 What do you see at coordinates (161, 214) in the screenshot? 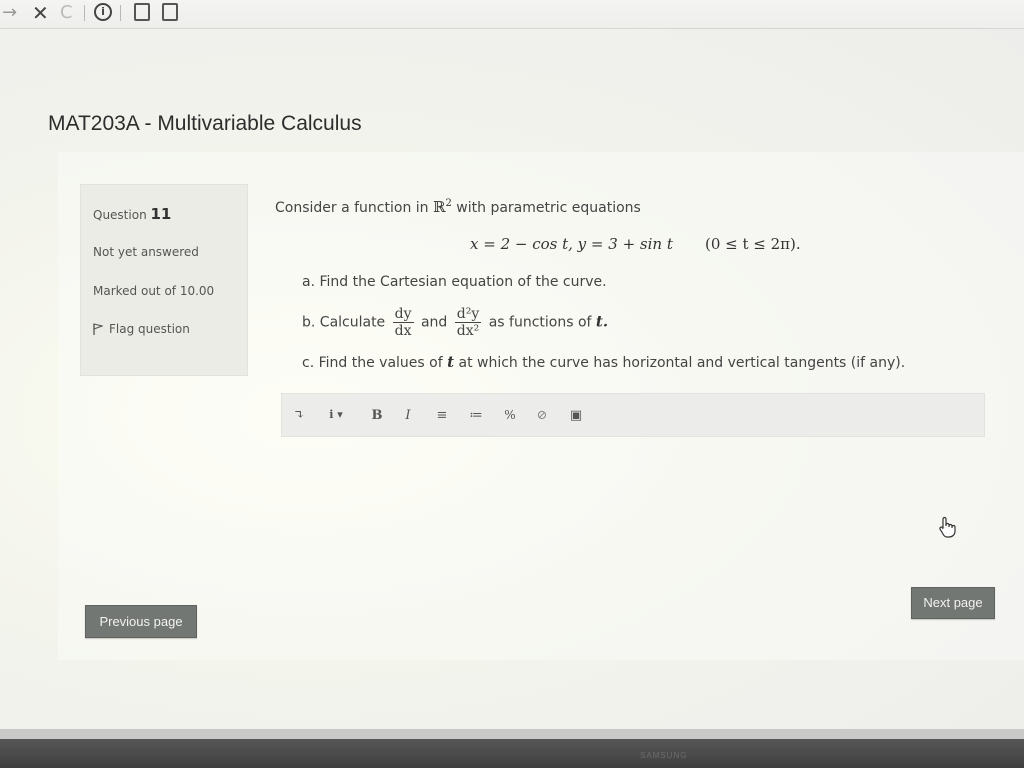
I see `question-number: 11` at bounding box center [161, 214].